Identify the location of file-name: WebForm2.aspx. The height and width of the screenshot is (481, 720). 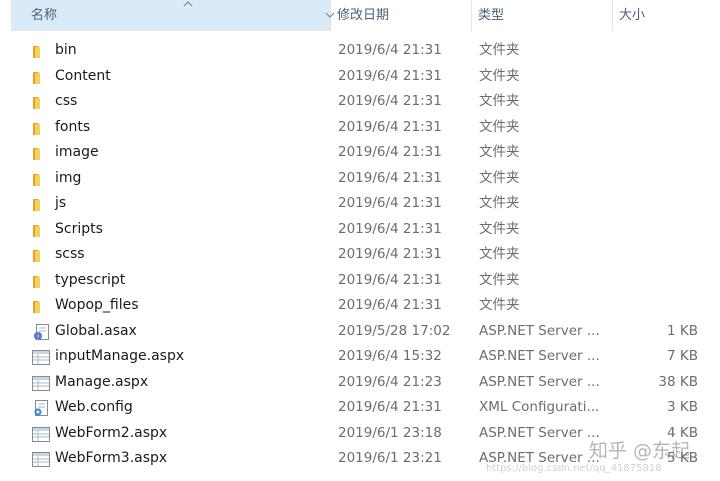
(111, 432).